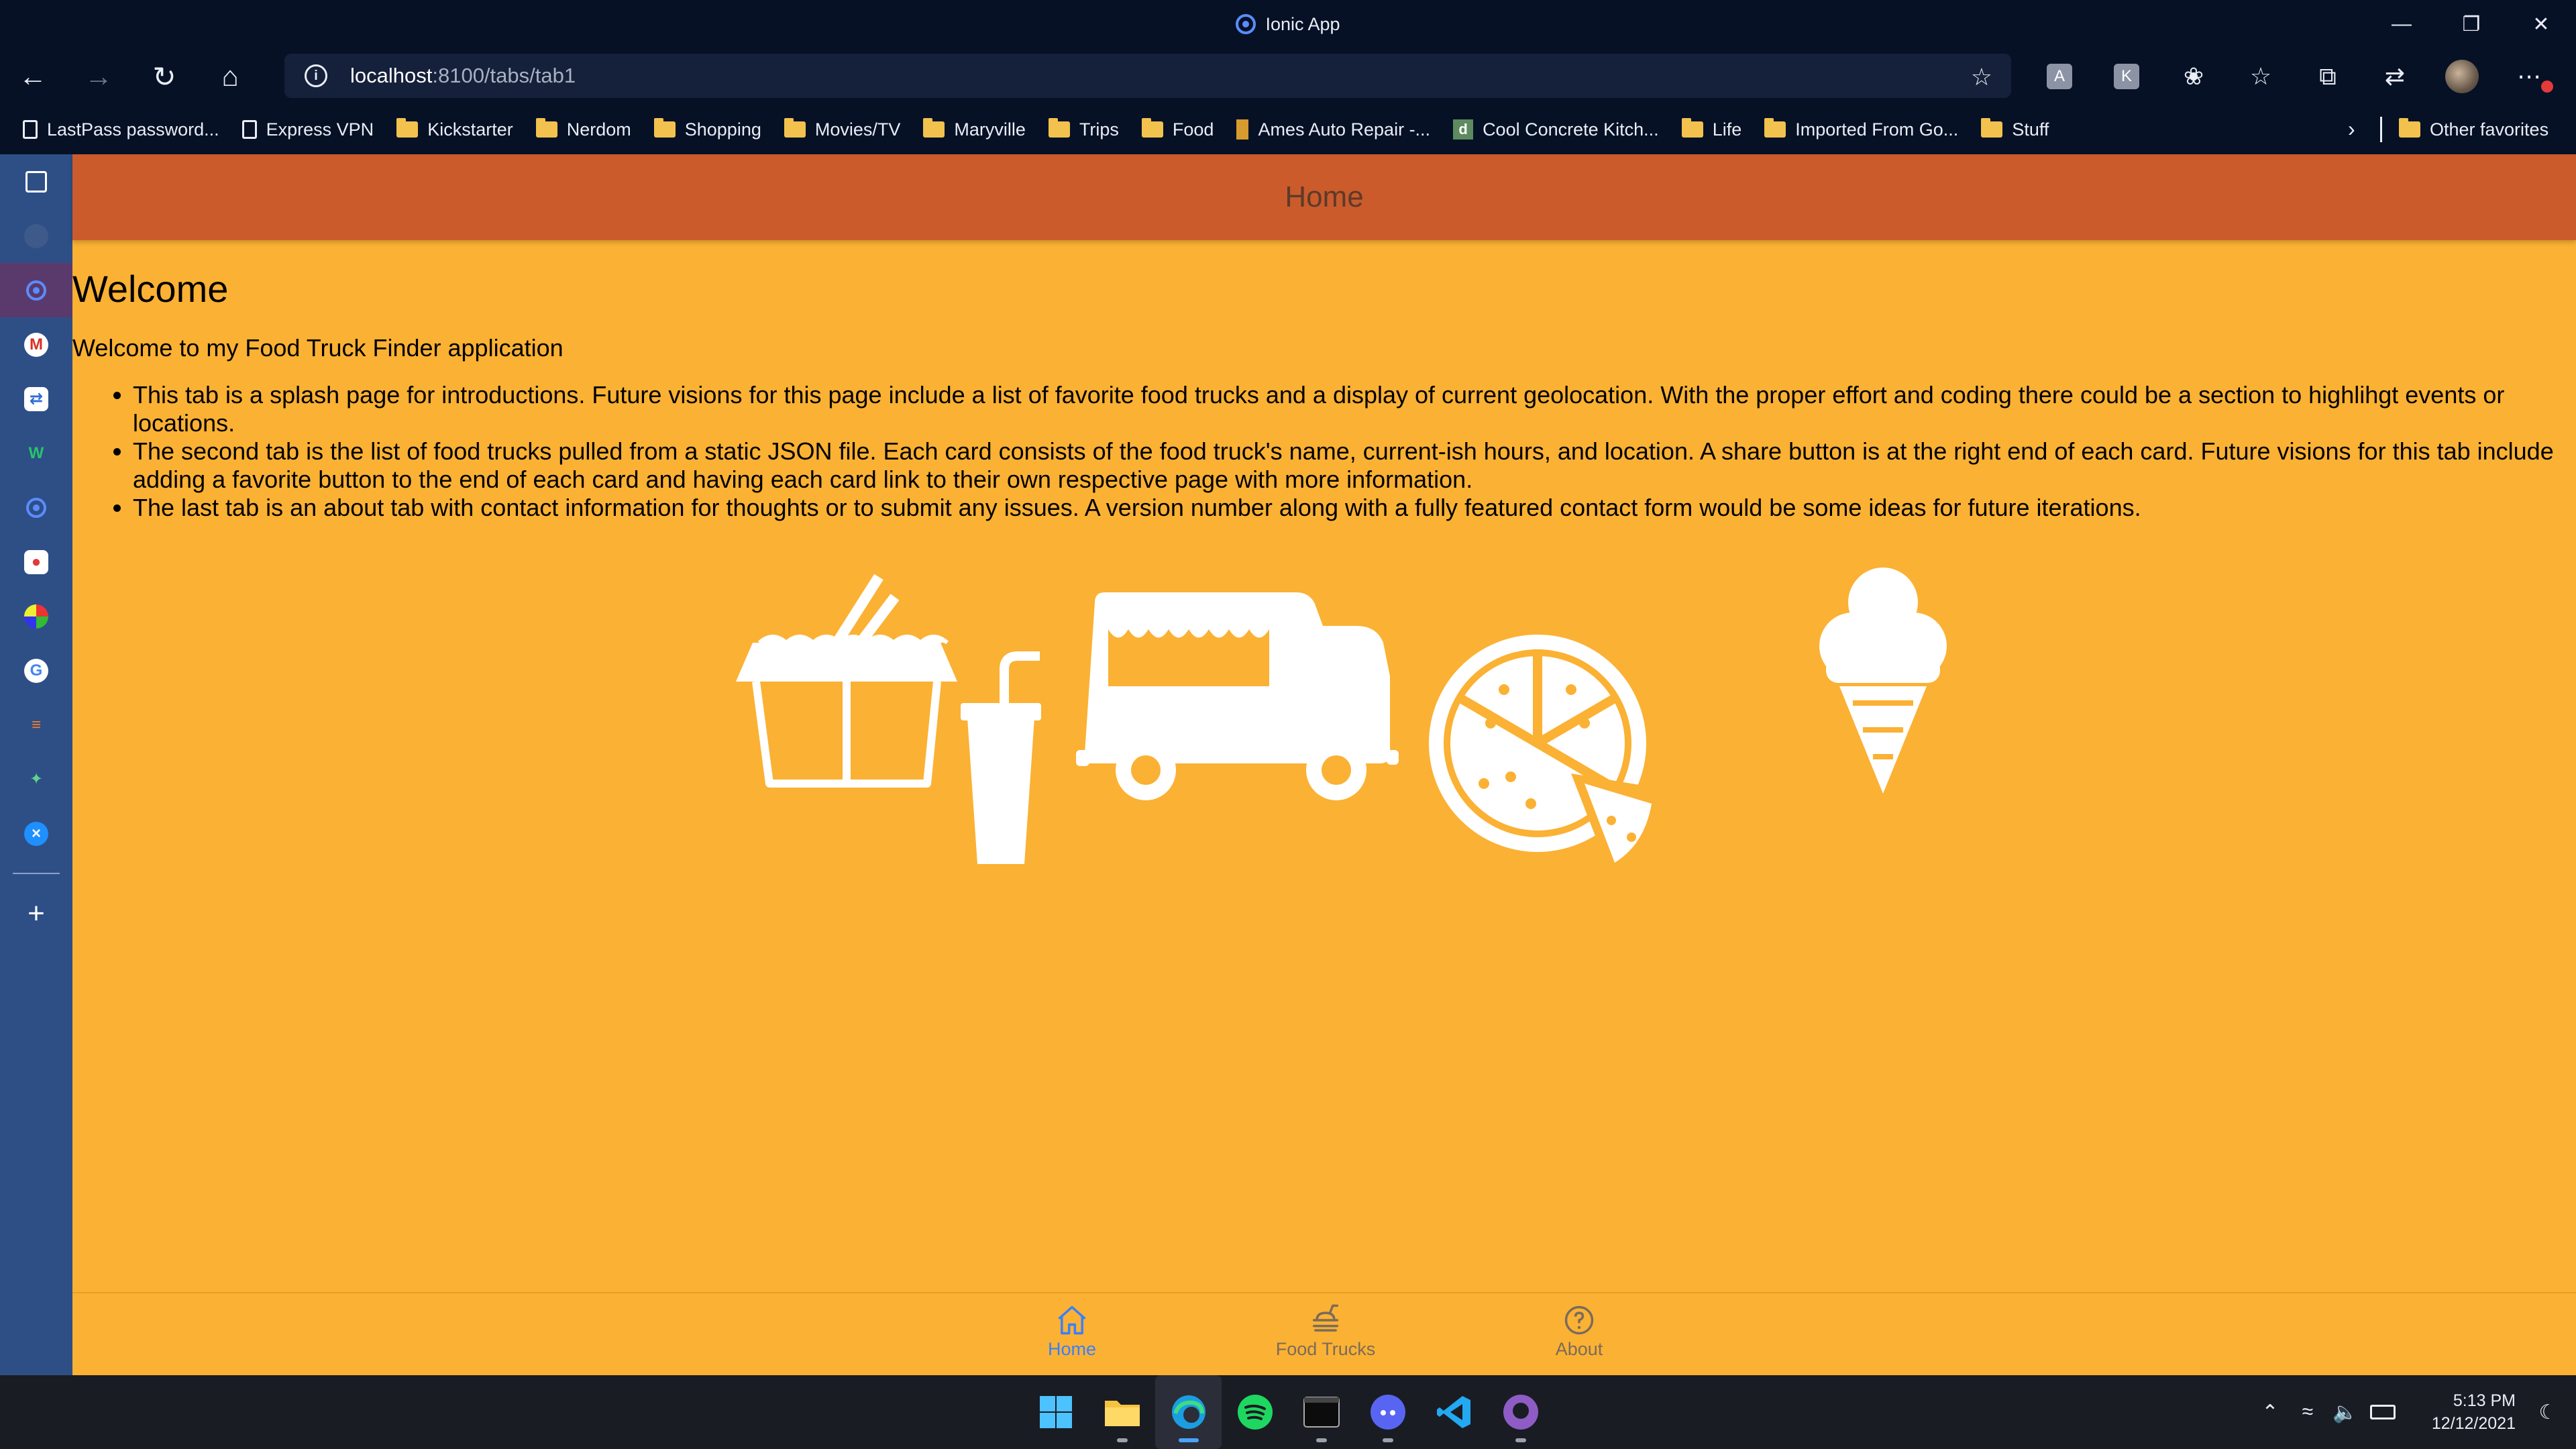  Describe the element at coordinates (2548, 1412) in the screenshot. I see `notifications-button: ☾` at that location.